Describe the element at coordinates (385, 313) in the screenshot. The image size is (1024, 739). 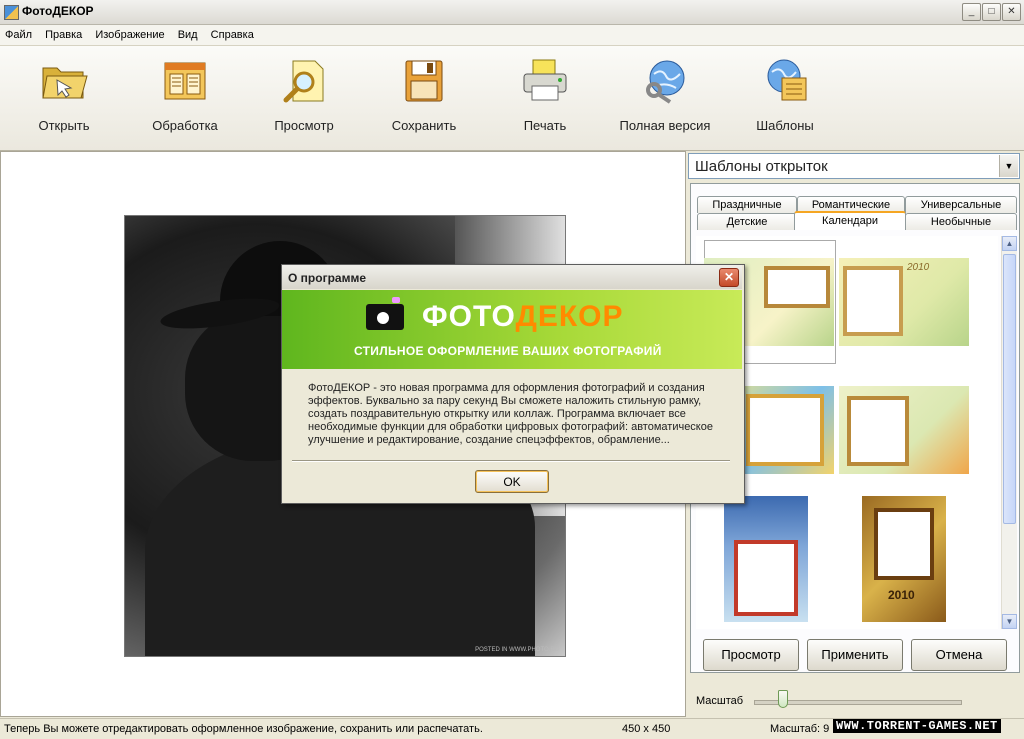
I see `camera-icon` at that location.